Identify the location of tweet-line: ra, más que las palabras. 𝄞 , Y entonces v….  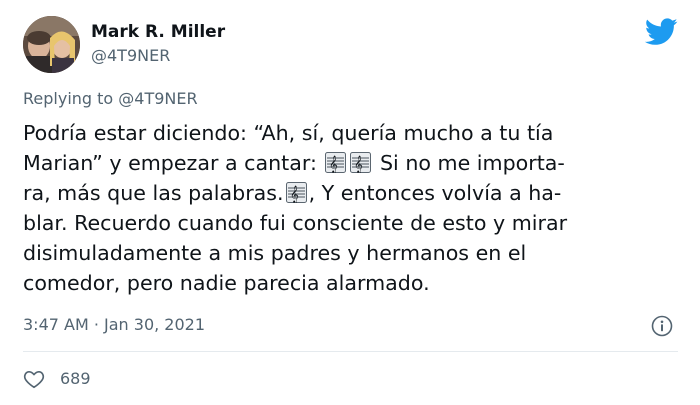
(350, 193).